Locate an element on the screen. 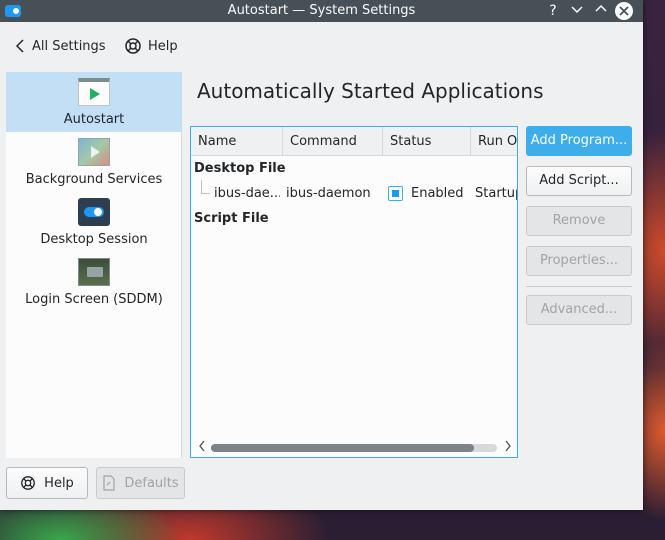 The width and height of the screenshot is (665, 540). sidebar-item-label: Login Screen (SDDM) is located at coordinates (94, 299).